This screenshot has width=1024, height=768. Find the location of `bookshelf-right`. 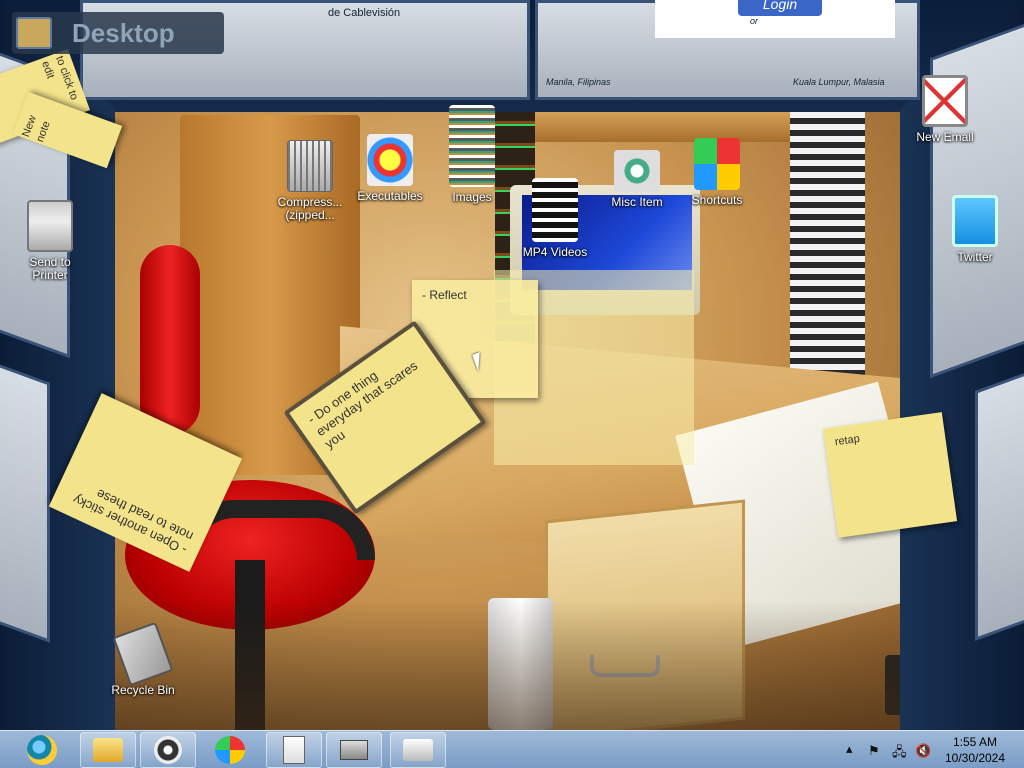

bookshelf-right is located at coordinates (827, 257).